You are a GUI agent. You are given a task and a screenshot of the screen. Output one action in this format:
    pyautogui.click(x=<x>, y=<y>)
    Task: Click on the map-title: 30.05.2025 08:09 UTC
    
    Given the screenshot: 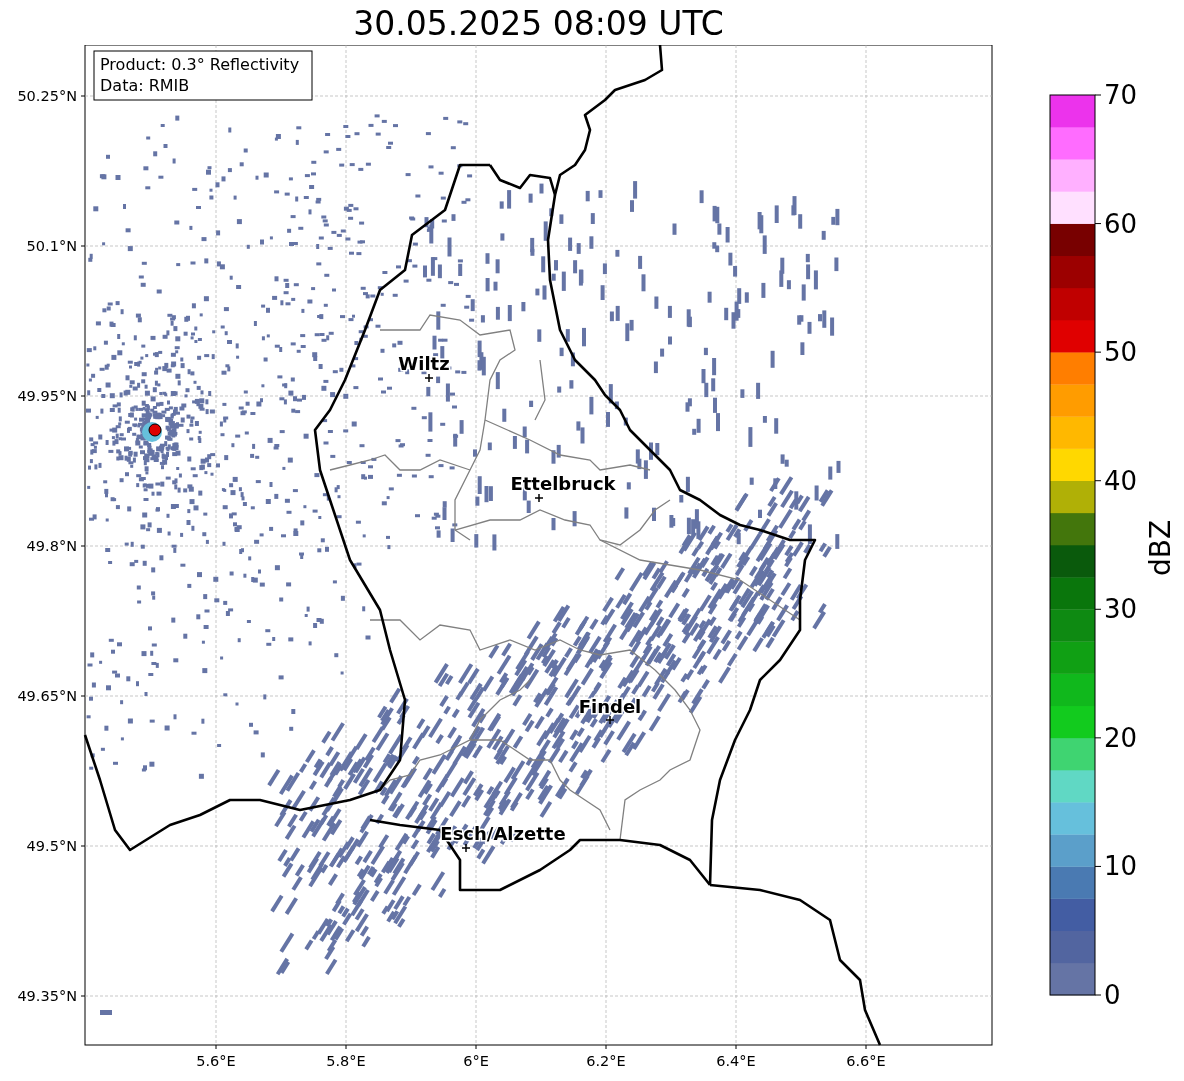 What is the action you would take?
    pyautogui.click(x=538, y=23)
    